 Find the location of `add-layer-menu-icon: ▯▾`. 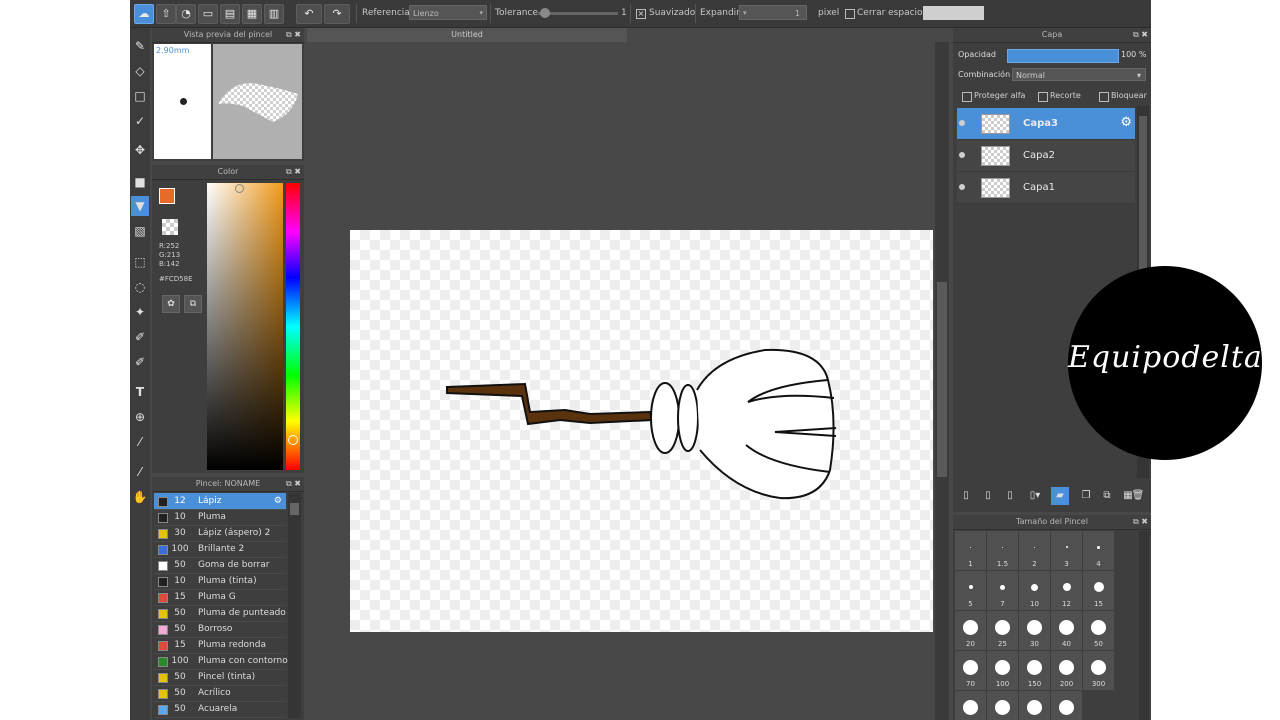

add-layer-menu-icon: ▯▾ is located at coordinates (1035, 496).